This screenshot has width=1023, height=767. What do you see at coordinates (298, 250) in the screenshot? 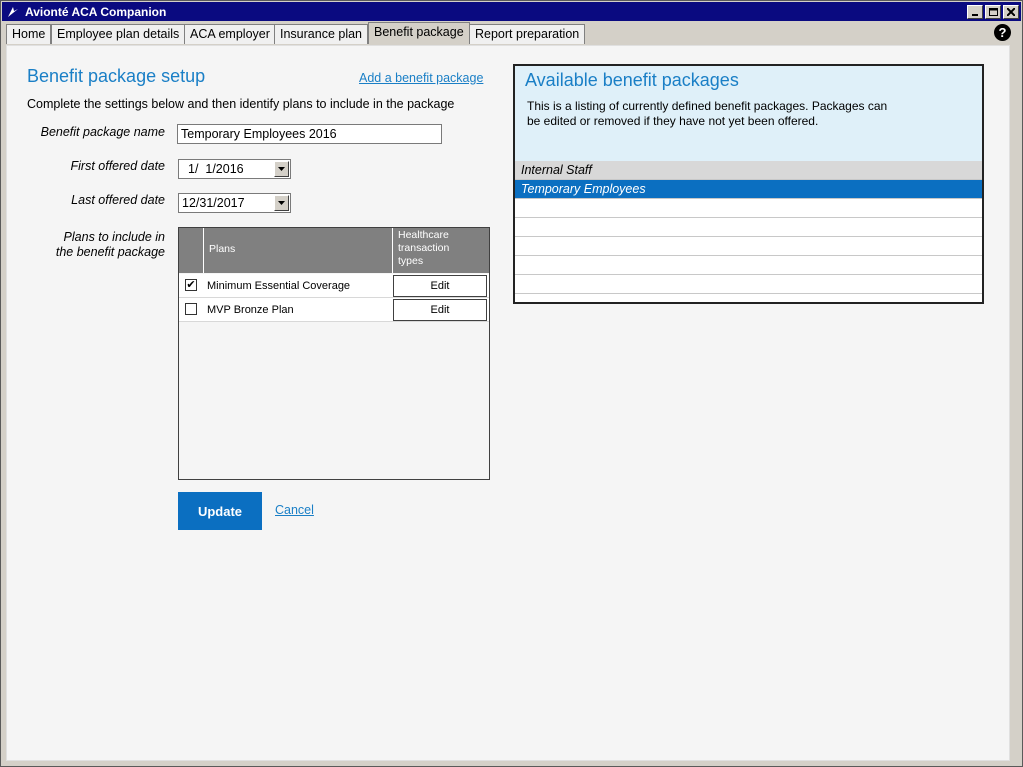
I see `plans-column-header: Plans` at bounding box center [298, 250].